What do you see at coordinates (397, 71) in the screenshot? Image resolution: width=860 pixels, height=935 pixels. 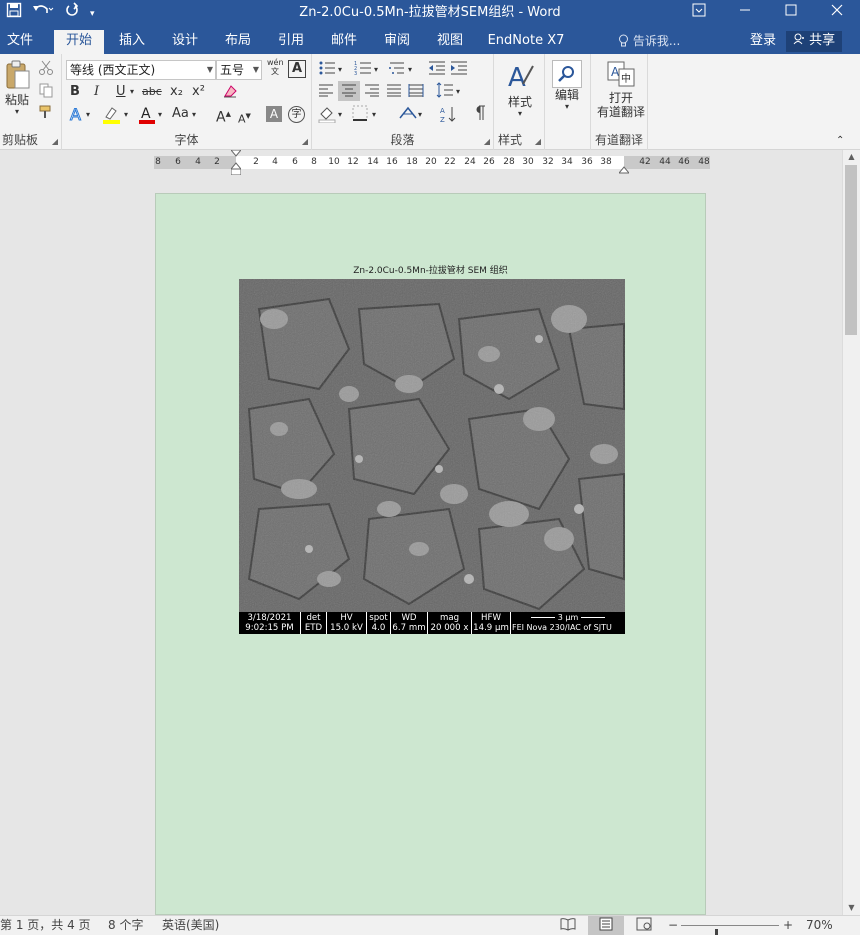 I see `multilevel-list-icon` at bounding box center [397, 71].